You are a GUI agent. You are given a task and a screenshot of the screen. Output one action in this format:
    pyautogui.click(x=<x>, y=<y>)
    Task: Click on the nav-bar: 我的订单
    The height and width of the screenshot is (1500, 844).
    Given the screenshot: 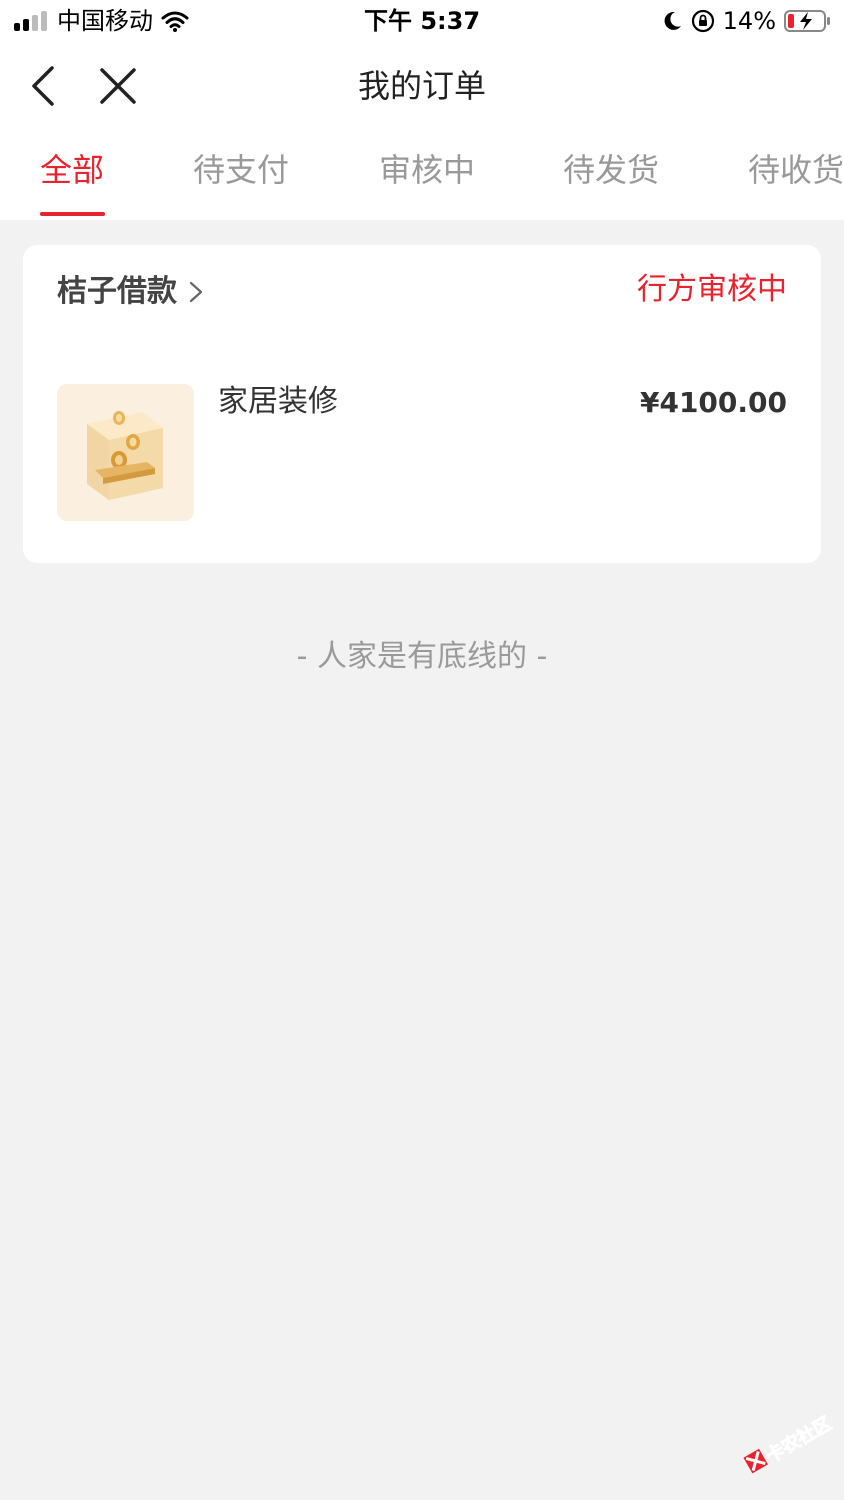 What is the action you would take?
    pyautogui.click(x=422, y=87)
    